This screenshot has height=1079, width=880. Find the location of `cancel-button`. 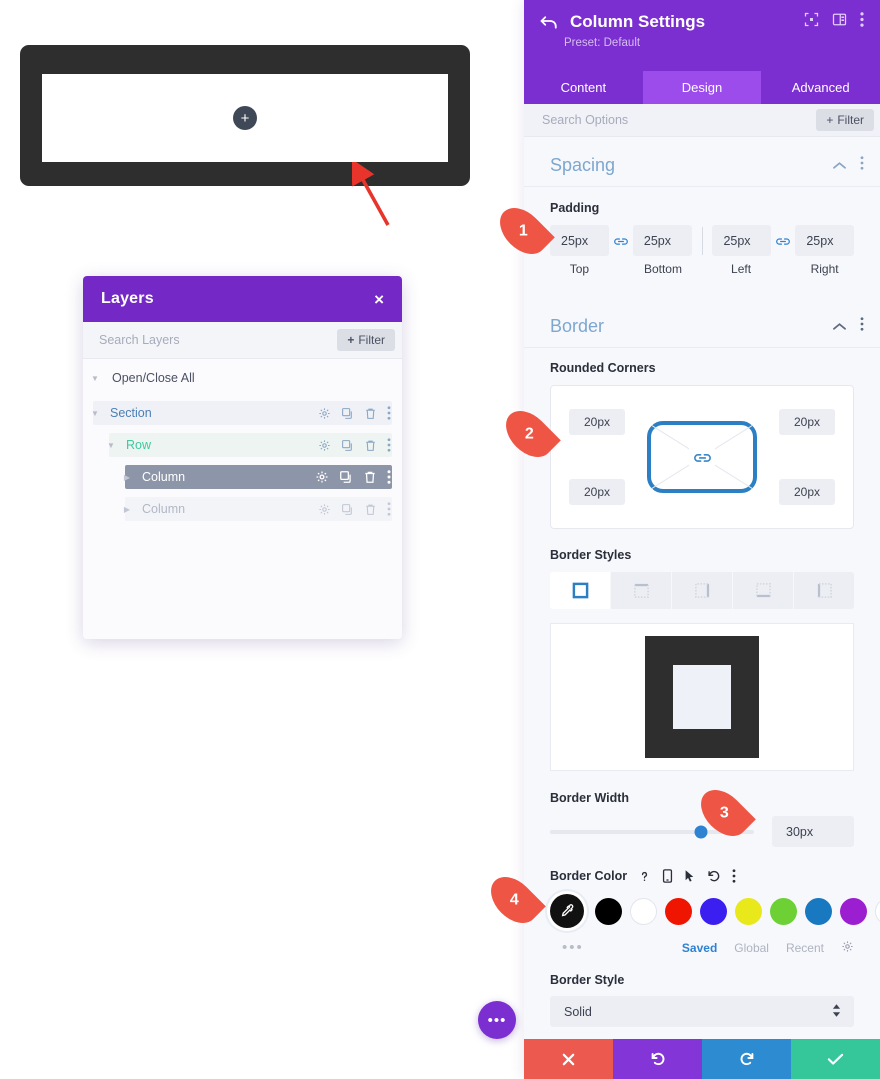

cancel-button is located at coordinates (568, 1059).